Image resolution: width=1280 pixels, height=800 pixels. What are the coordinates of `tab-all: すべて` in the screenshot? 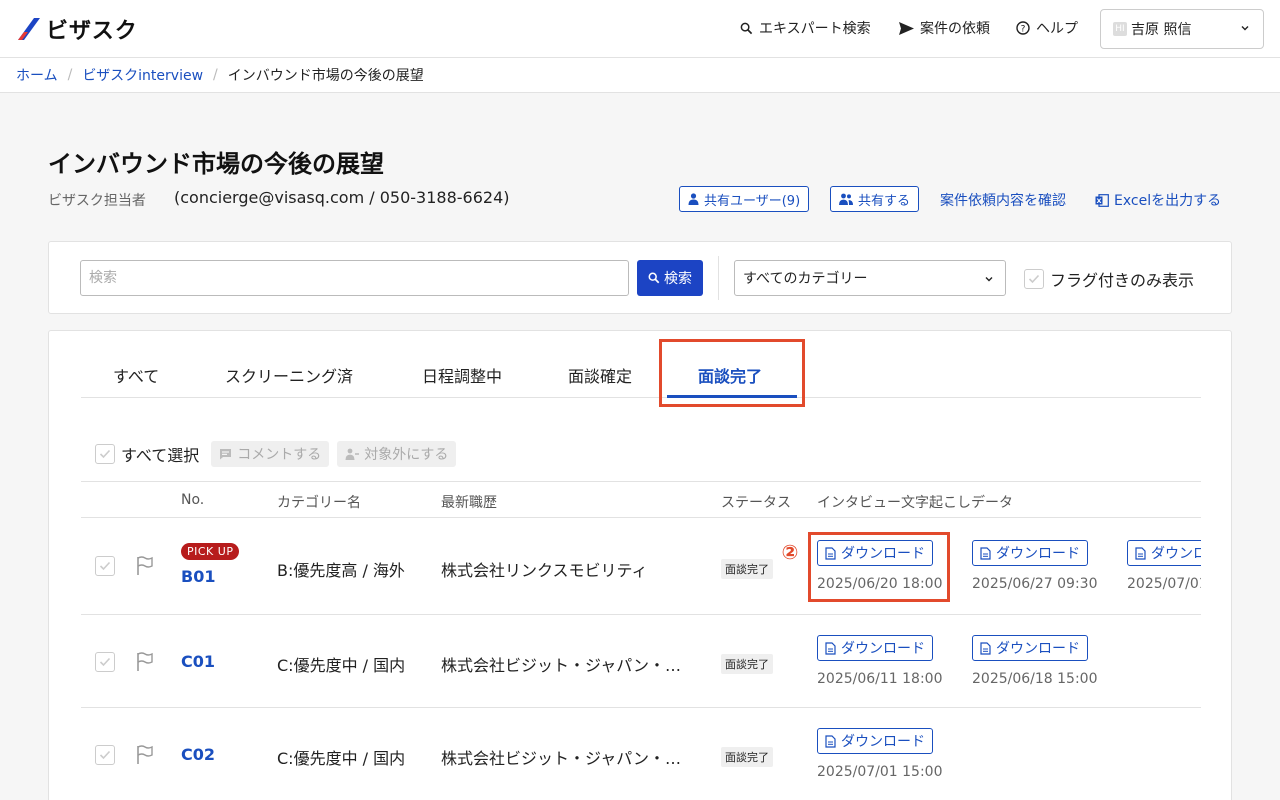 It's located at (136, 375).